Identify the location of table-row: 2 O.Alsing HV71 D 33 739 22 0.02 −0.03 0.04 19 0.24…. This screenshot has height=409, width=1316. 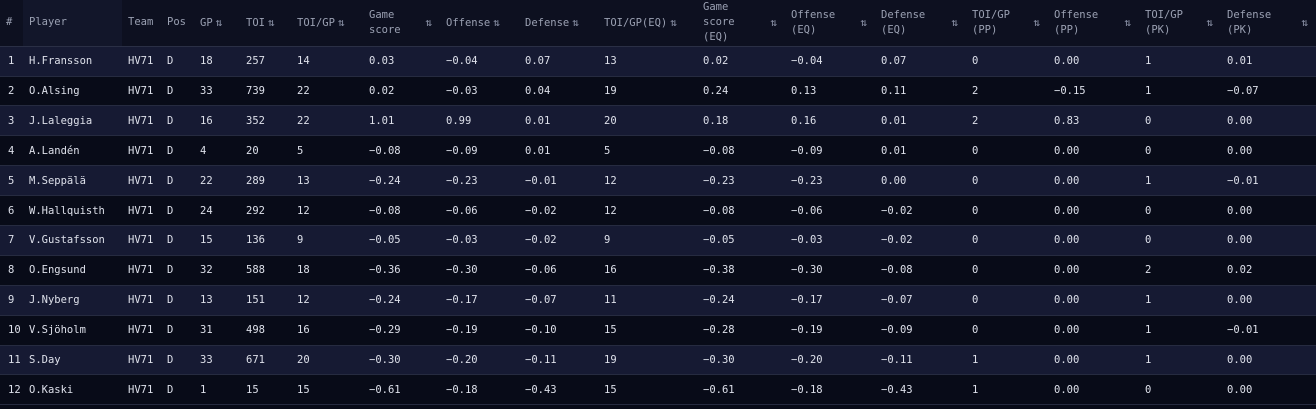
(658, 91).